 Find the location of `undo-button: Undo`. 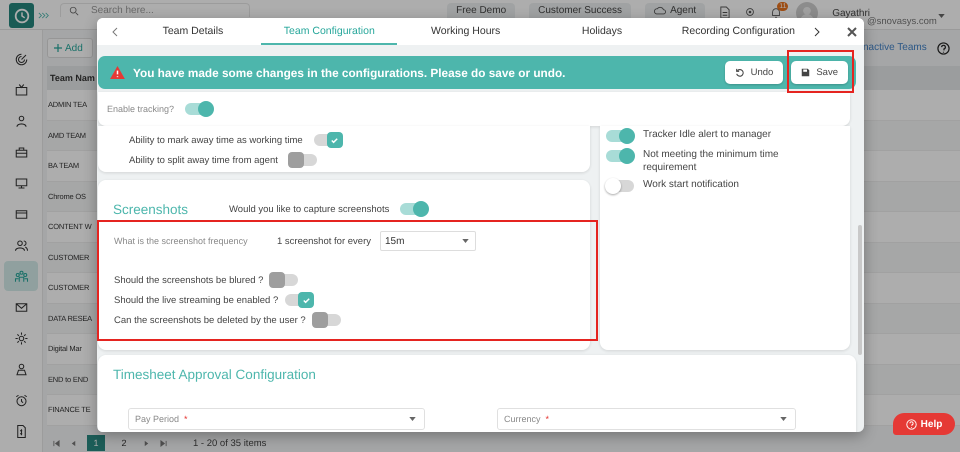

undo-button: Undo is located at coordinates (754, 72).